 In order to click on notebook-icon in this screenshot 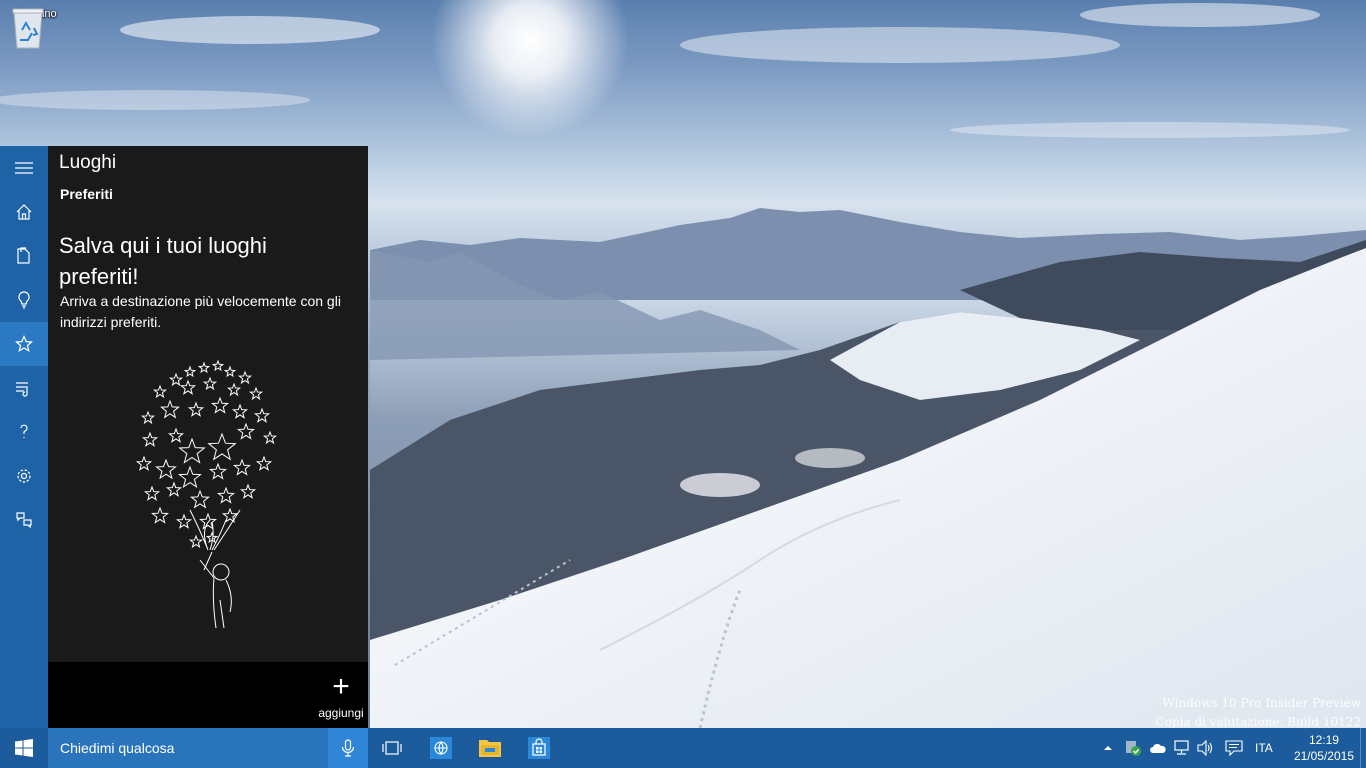, I will do `click(23, 255)`.